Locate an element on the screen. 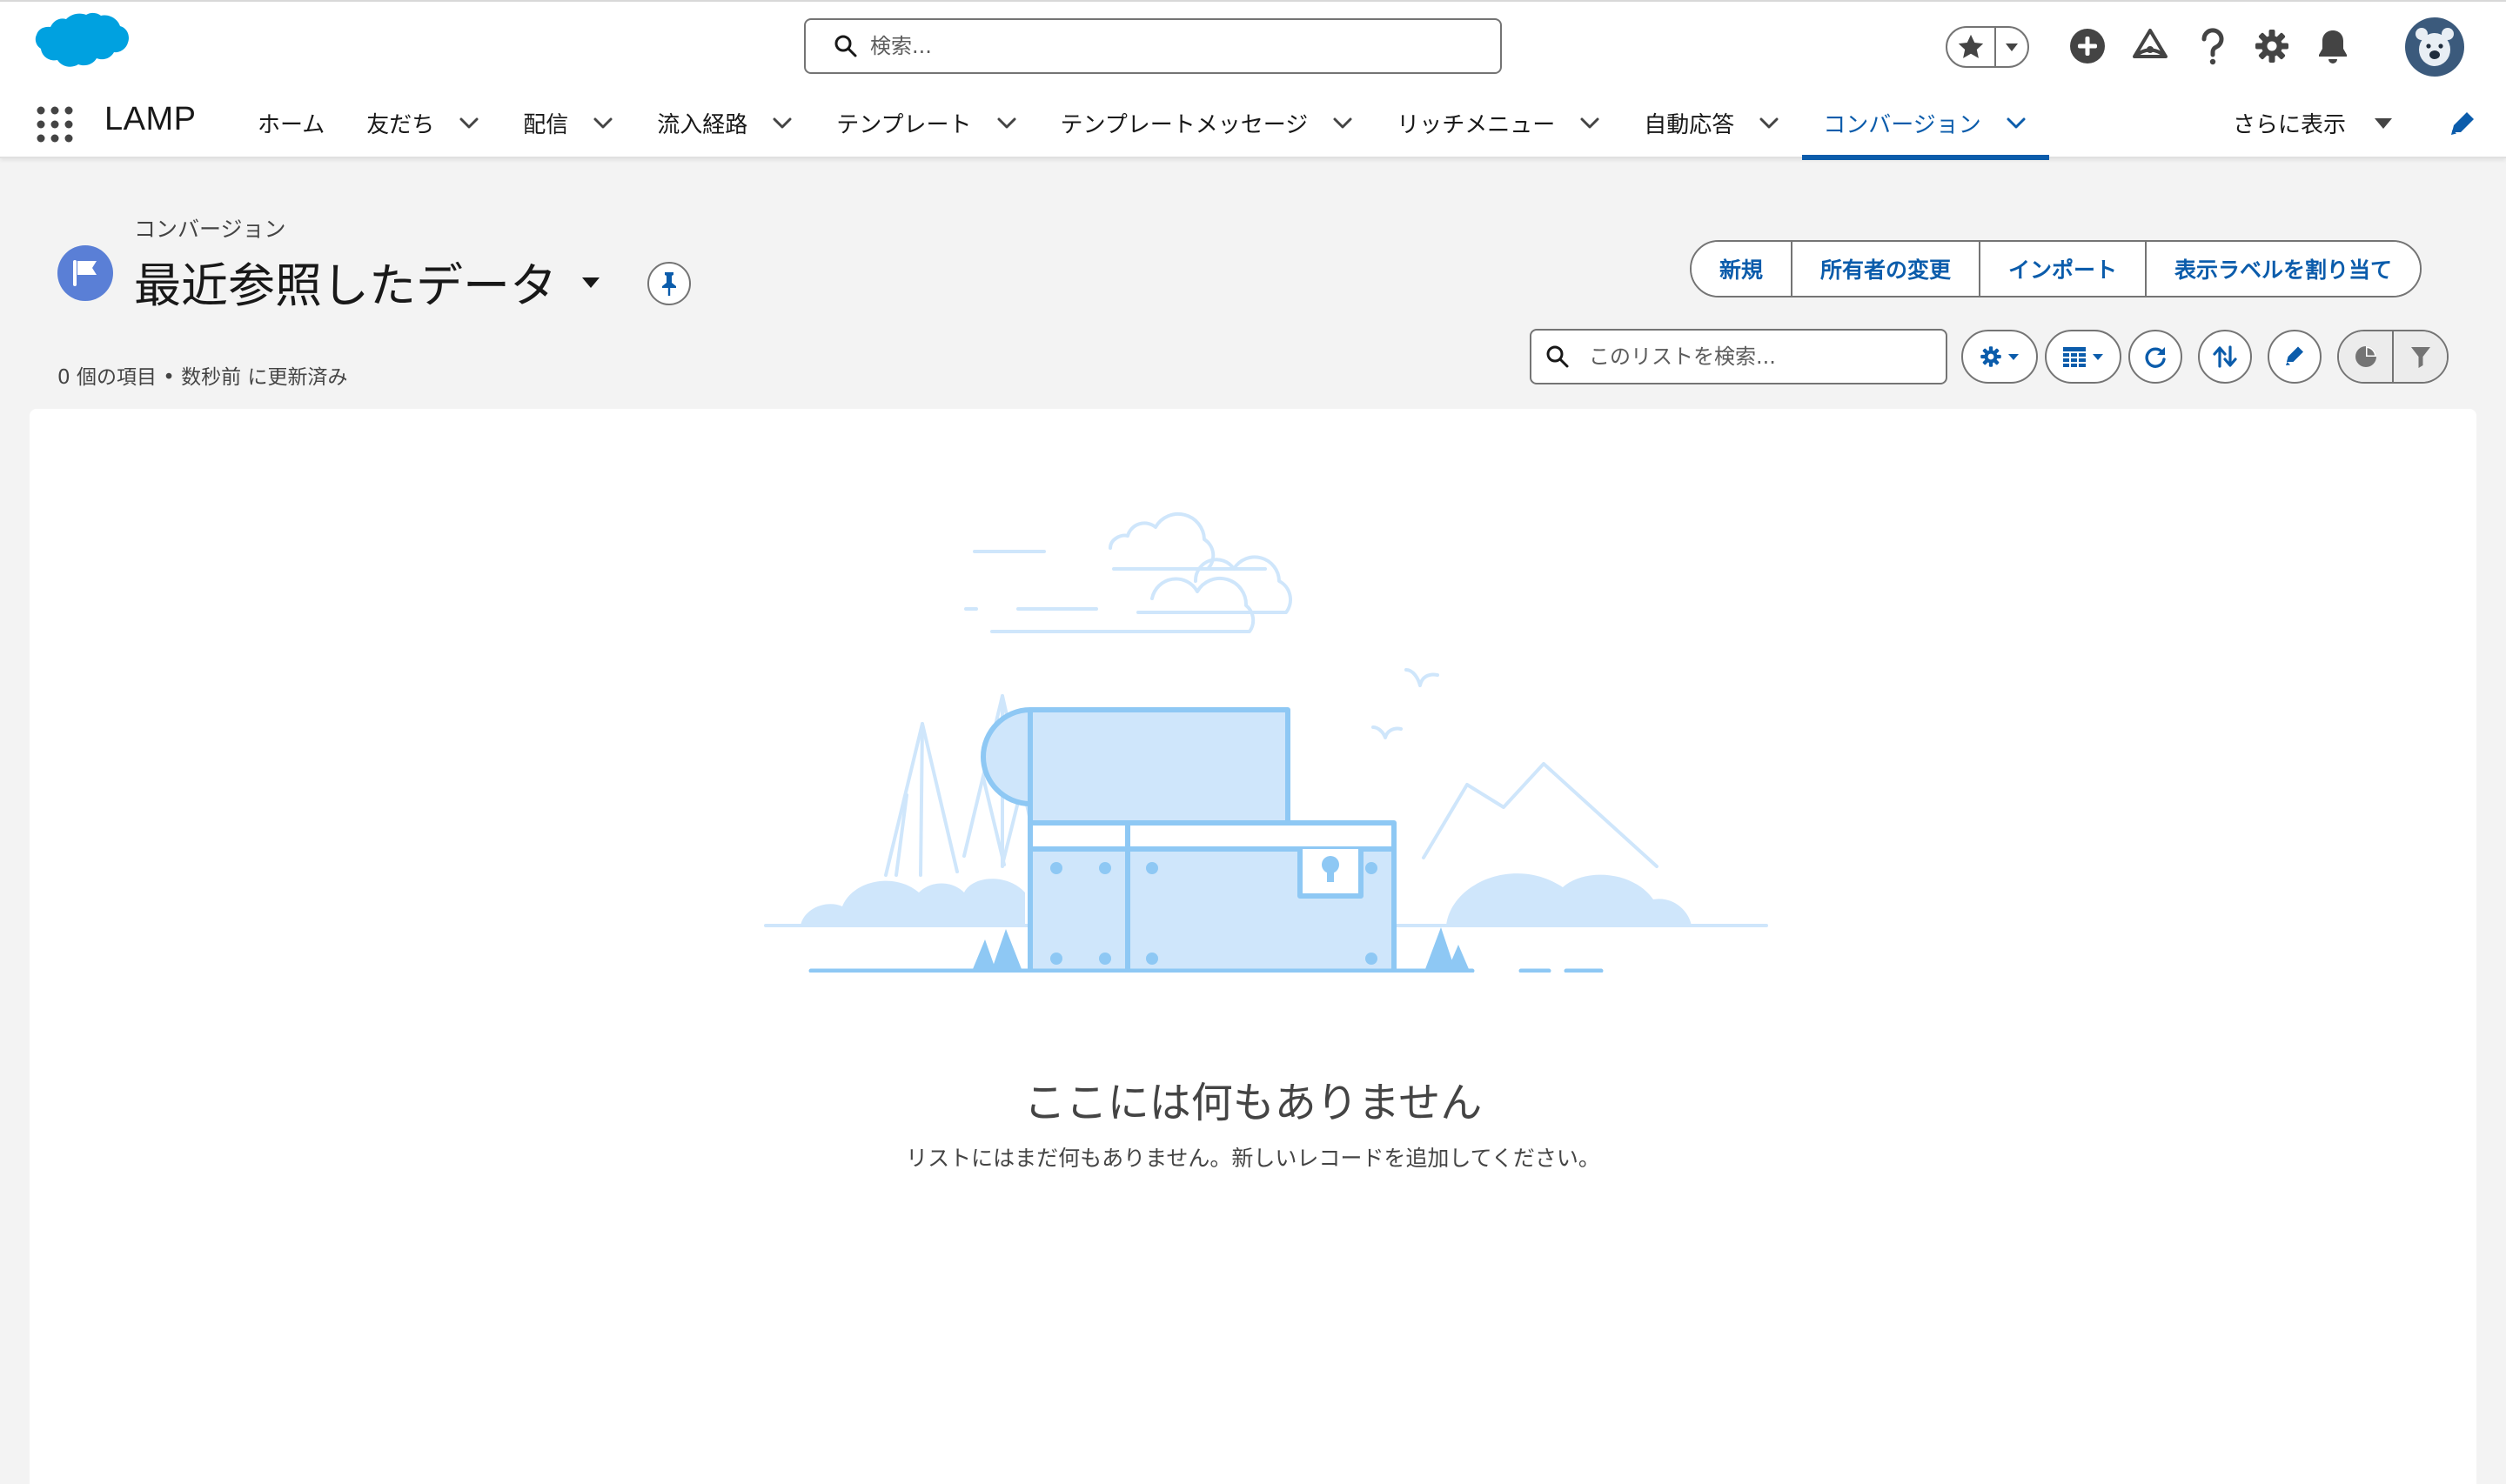  nav-item-2: 配信 is located at coordinates (569, 123).